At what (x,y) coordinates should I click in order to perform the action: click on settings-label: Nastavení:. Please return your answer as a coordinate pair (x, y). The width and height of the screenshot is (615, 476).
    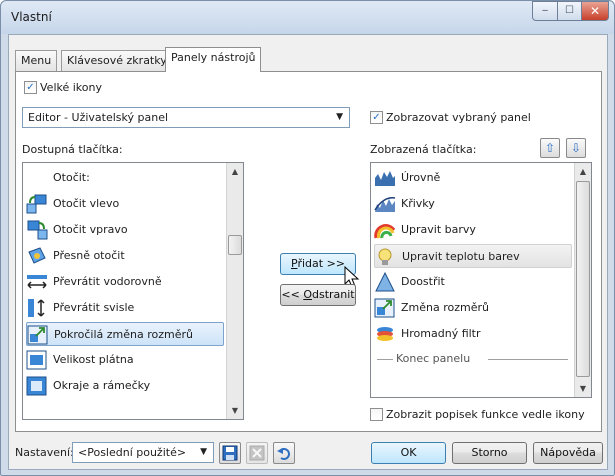
    Looking at the image, I should click on (44, 452).